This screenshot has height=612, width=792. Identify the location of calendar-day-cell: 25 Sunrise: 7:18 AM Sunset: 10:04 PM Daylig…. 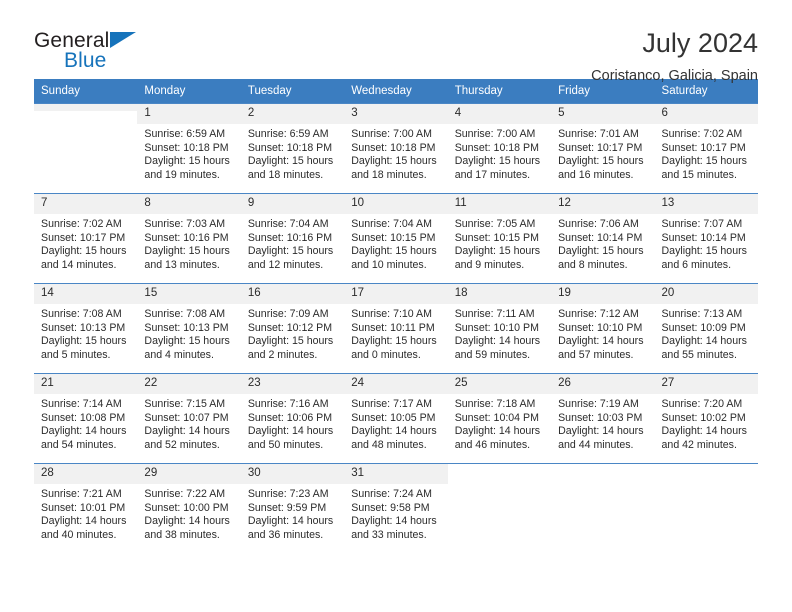
(499, 418).